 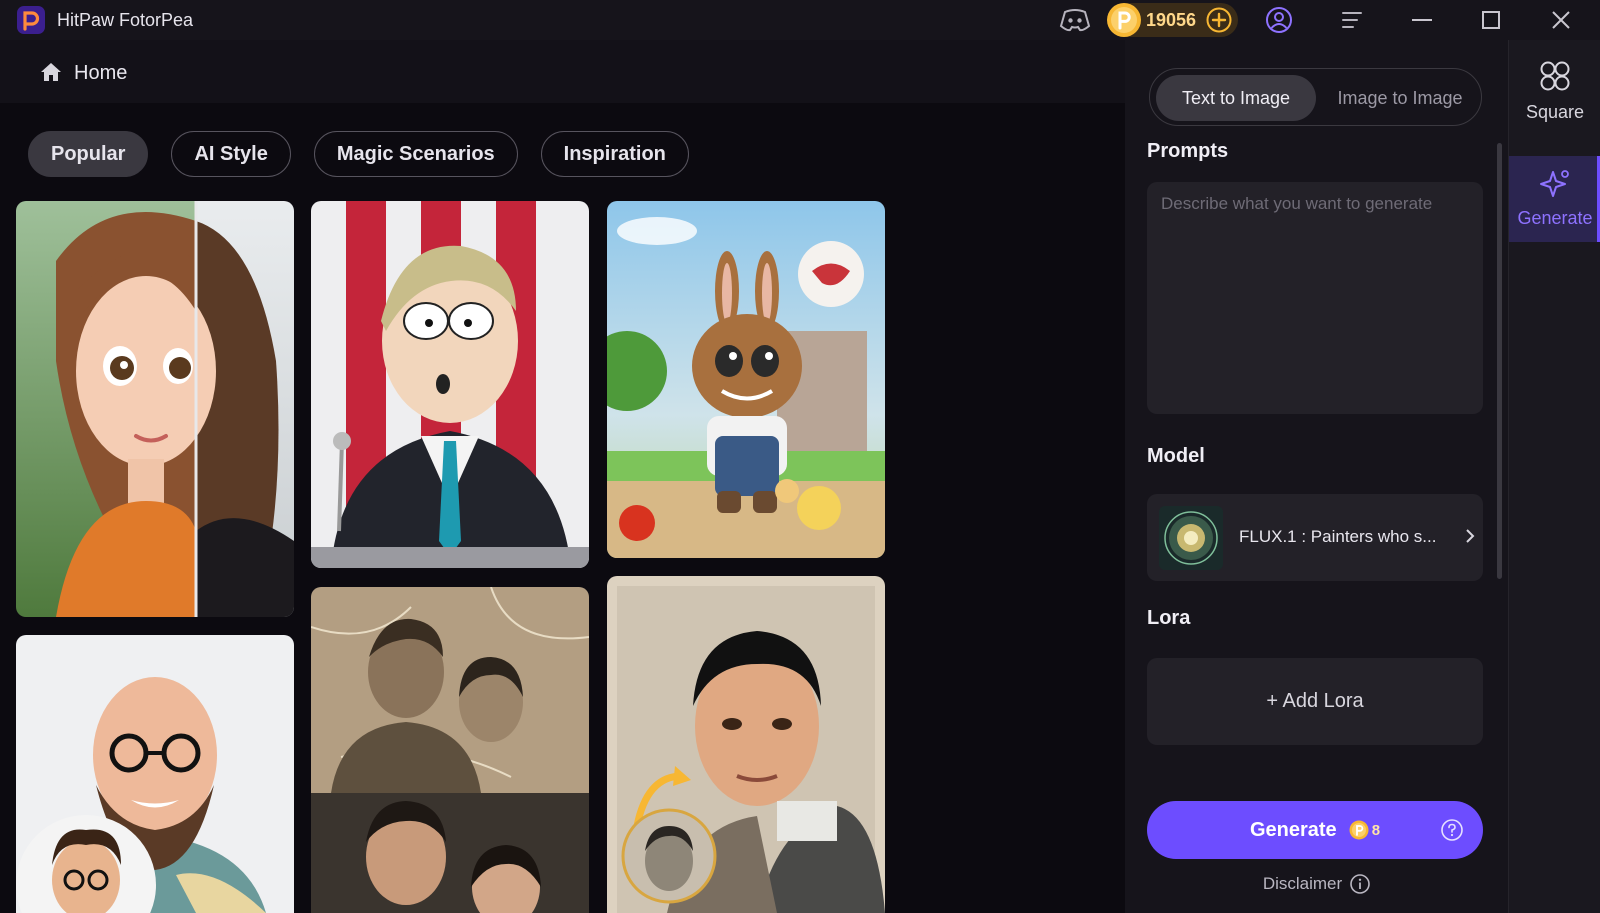 I want to click on breadcrumb: Home, so click(x=562, y=71).